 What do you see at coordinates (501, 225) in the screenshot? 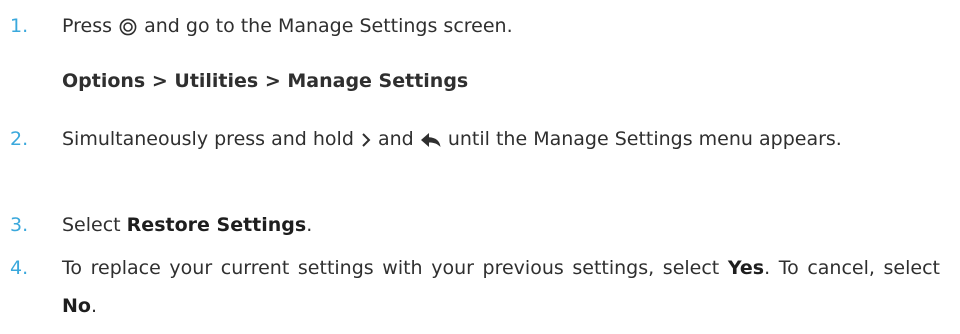
I see `step-text: Select Restore Settings.` at bounding box center [501, 225].